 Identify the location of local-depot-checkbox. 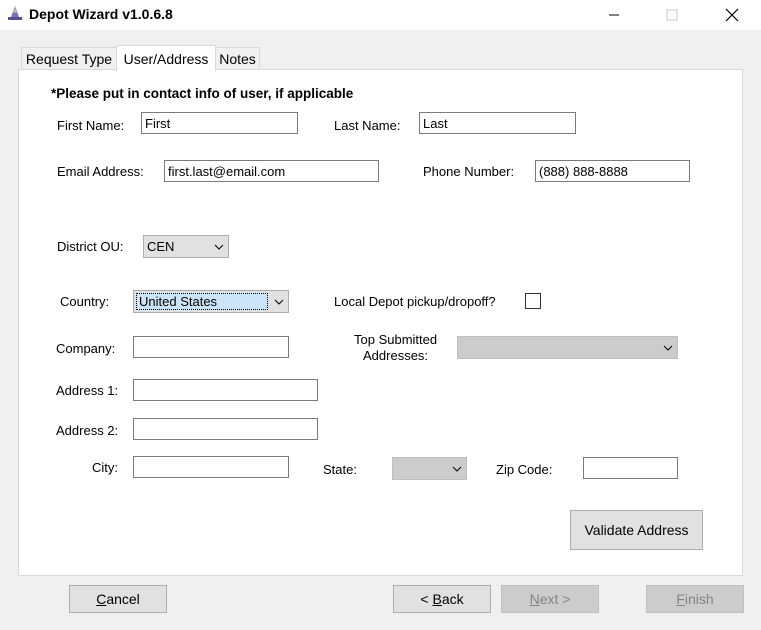
(533, 301).